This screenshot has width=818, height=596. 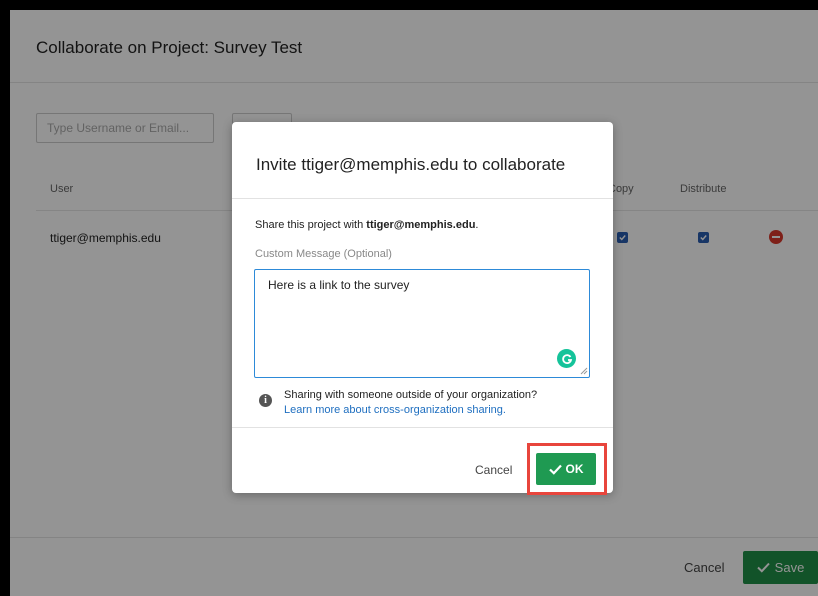 I want to click on checkmark-icon, so click(x=555, y=469).